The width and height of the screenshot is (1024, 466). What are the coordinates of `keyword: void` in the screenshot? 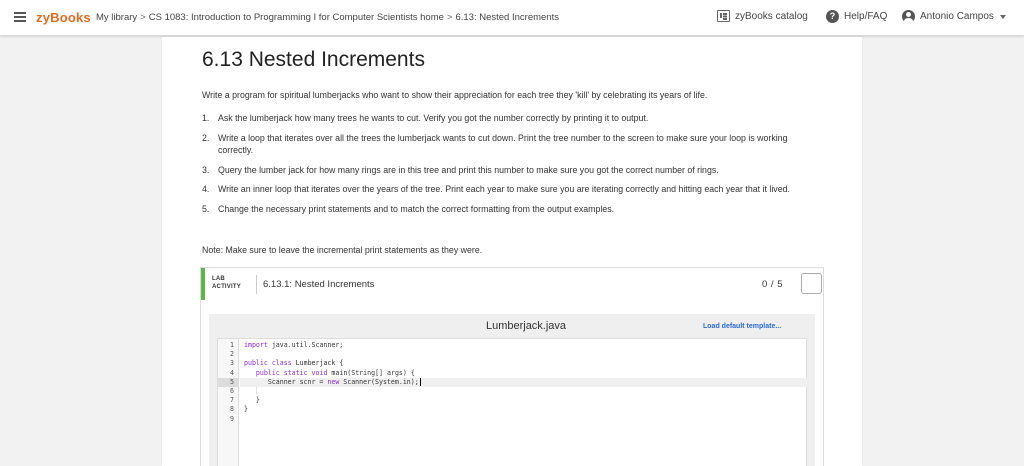 It's located at (319, 372).